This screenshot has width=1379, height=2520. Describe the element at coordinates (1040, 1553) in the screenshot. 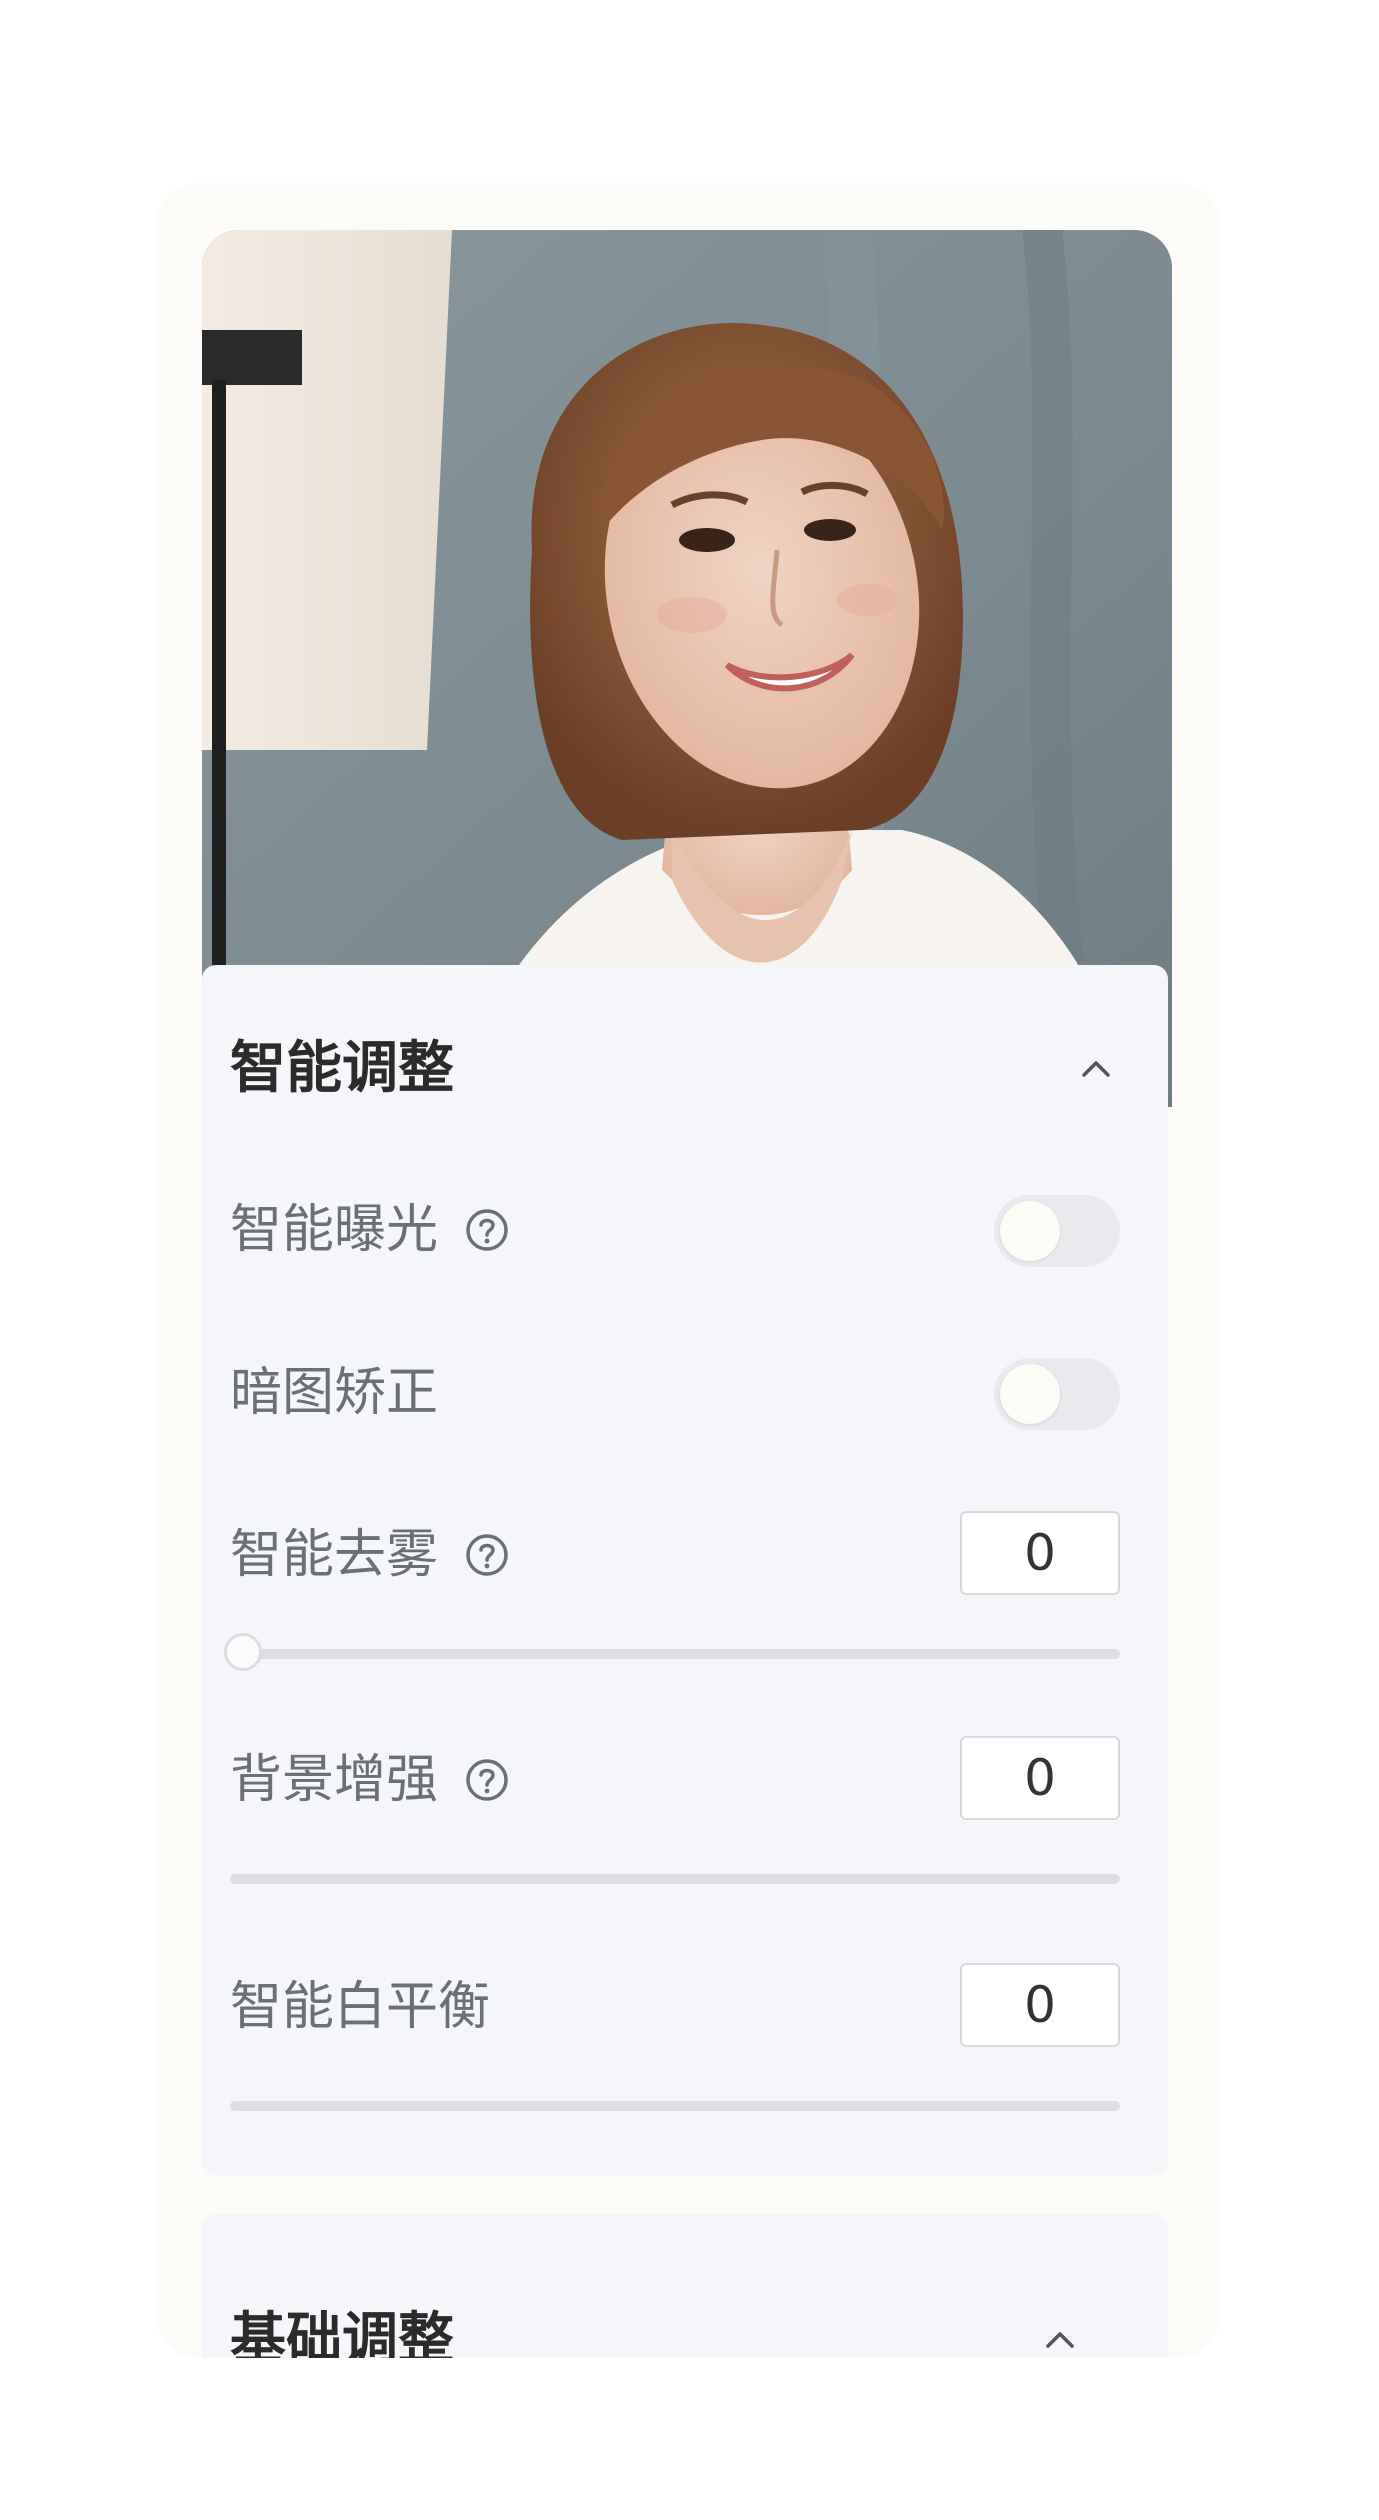

I see `smart-dehaze-value-input: 0` at that location.